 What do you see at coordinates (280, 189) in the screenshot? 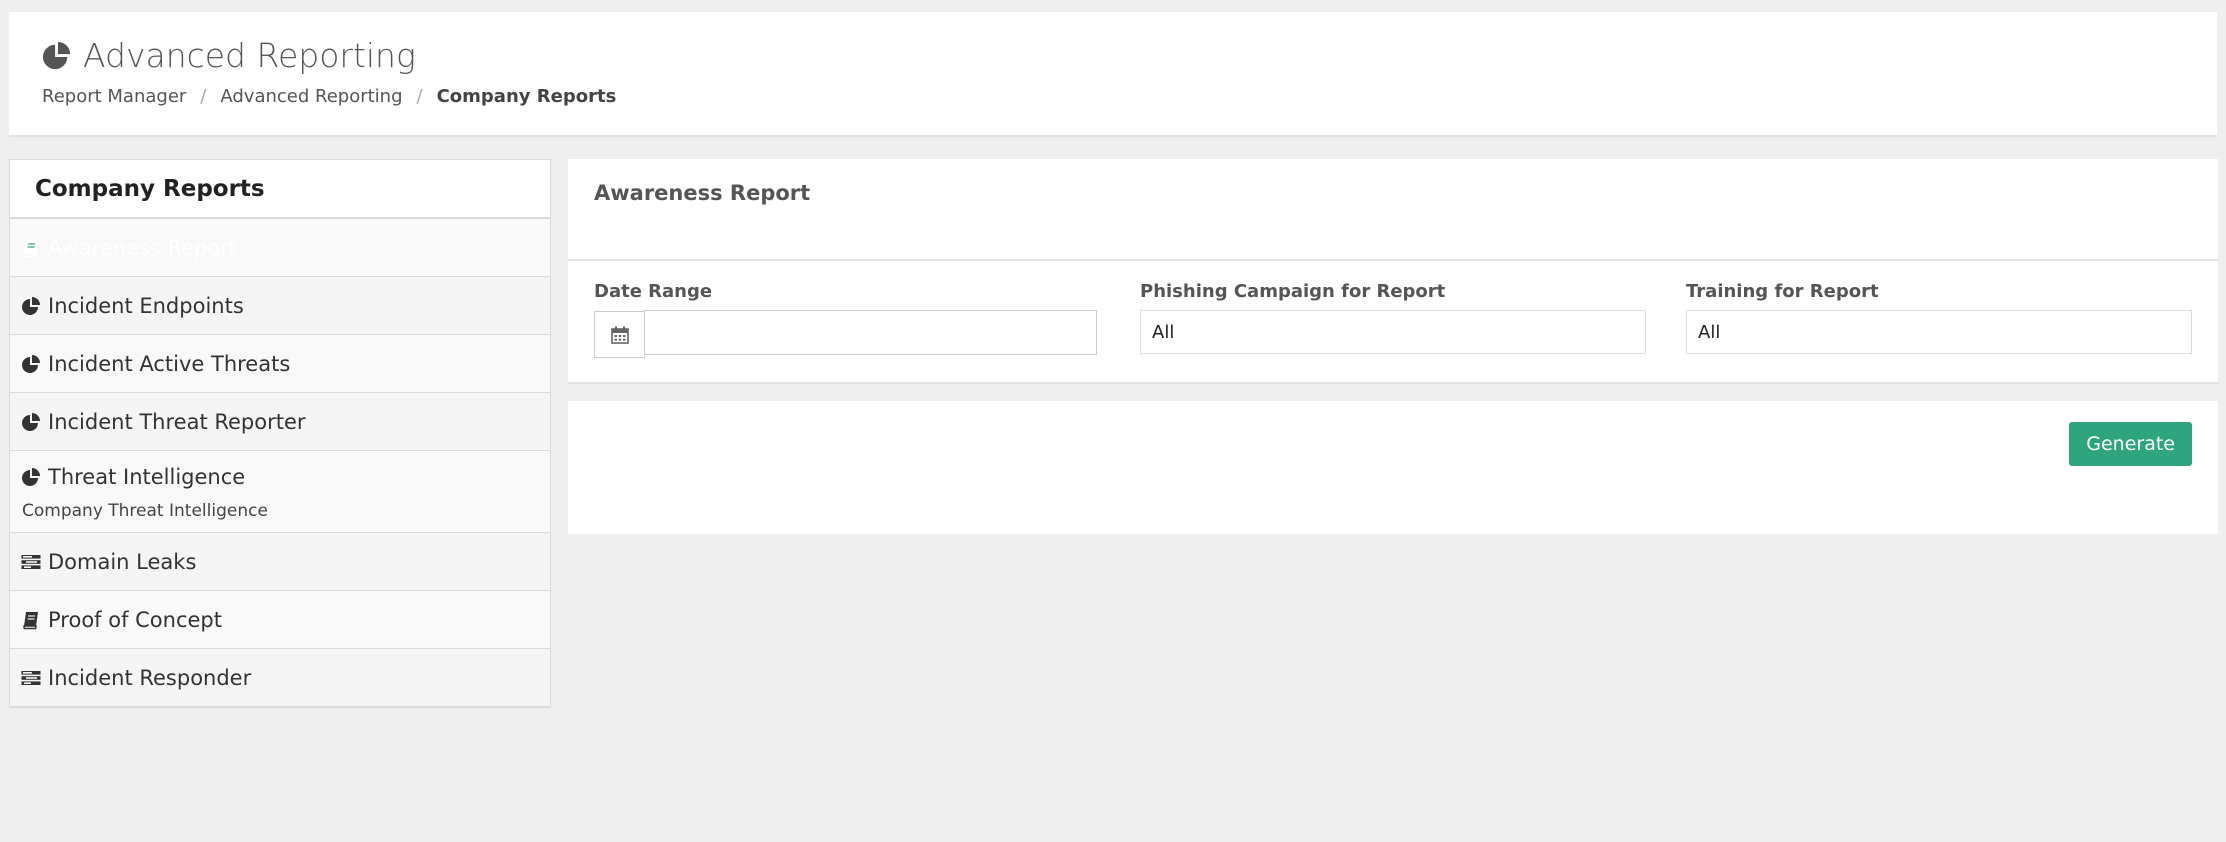
I see `sidebar-title: Company Reports` at bounding box center [280, 189].